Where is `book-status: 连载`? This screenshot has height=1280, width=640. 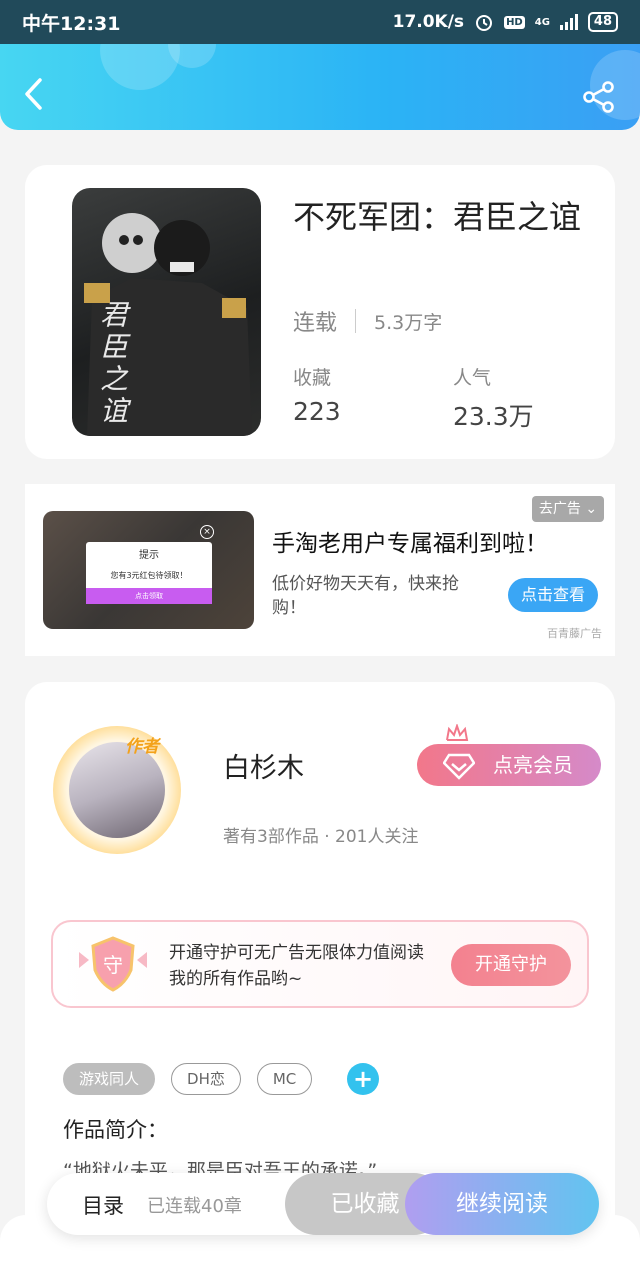 book-status: 连载 is located at coordinates (315, 323).